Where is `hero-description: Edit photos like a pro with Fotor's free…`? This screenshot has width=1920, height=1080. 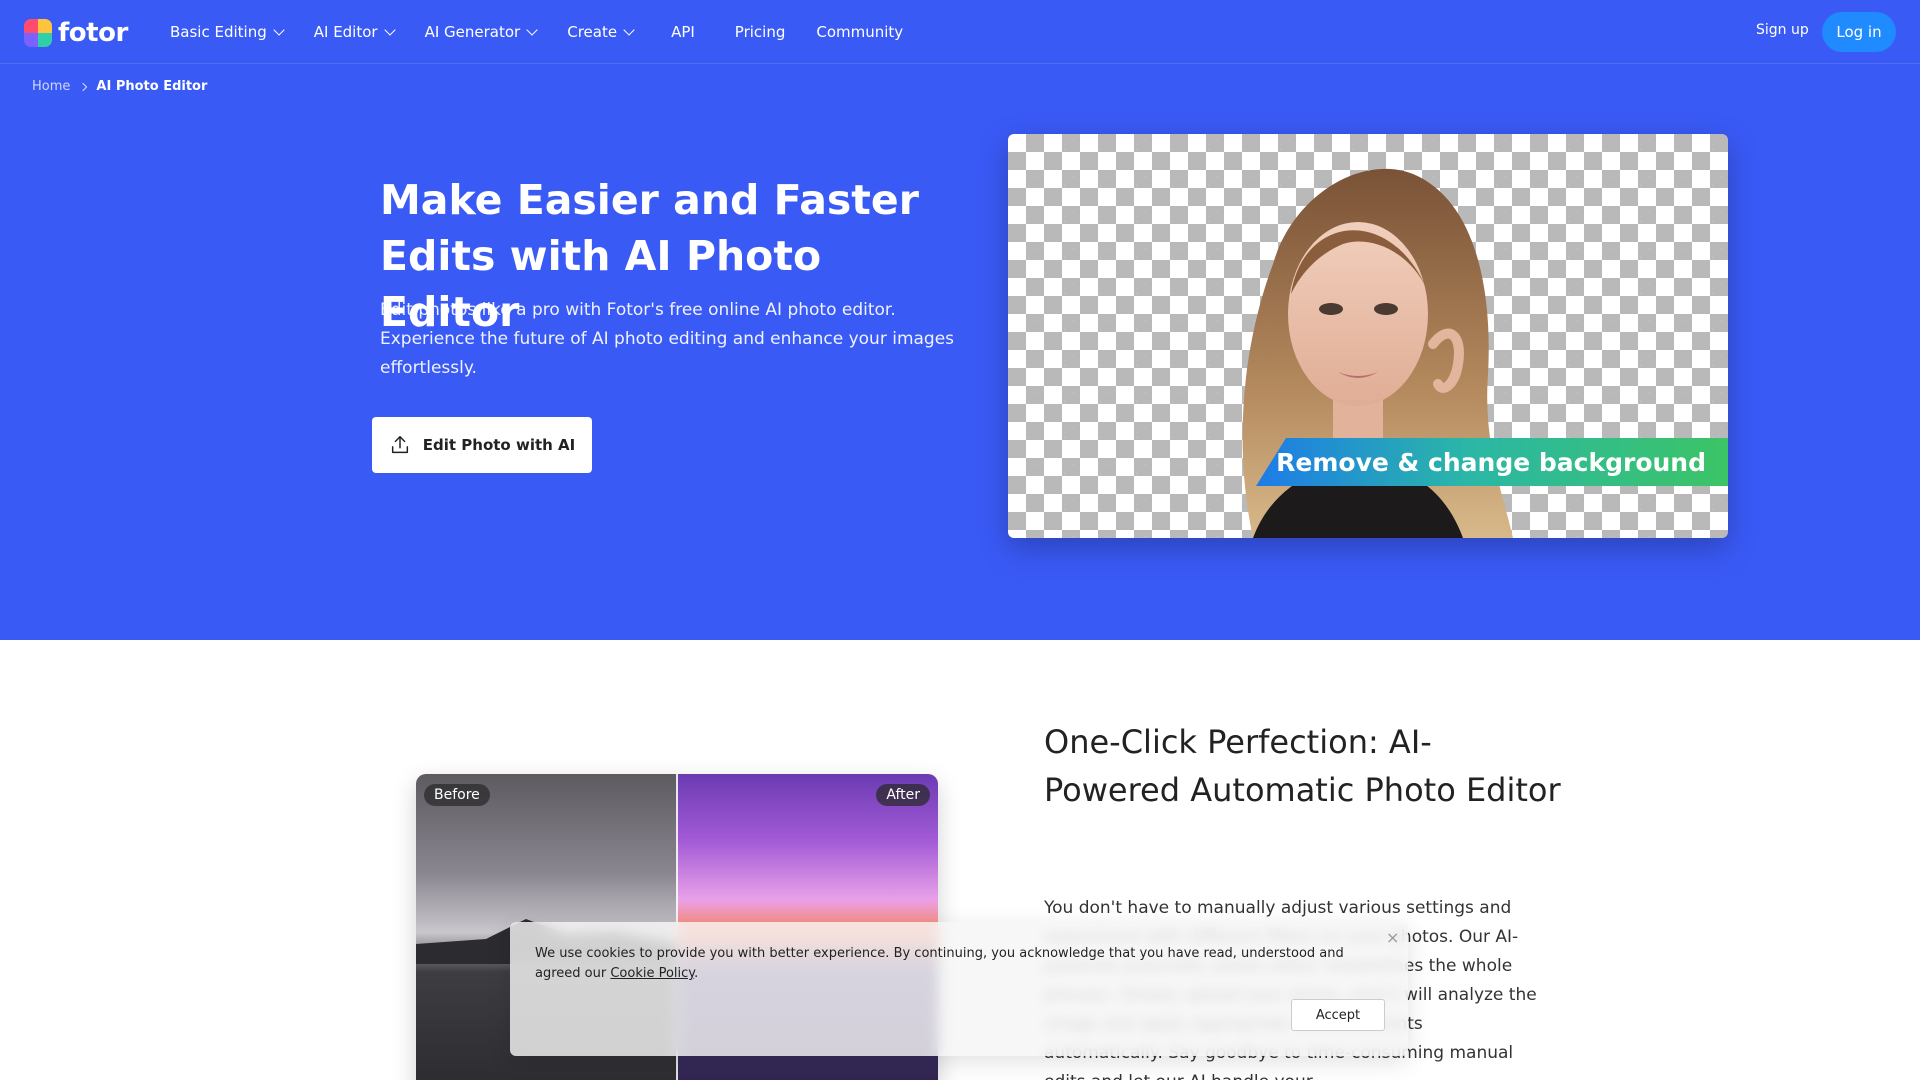 hero-description: Edit photos like a pro with Fotor's free… is located at coordinates (667, 339).